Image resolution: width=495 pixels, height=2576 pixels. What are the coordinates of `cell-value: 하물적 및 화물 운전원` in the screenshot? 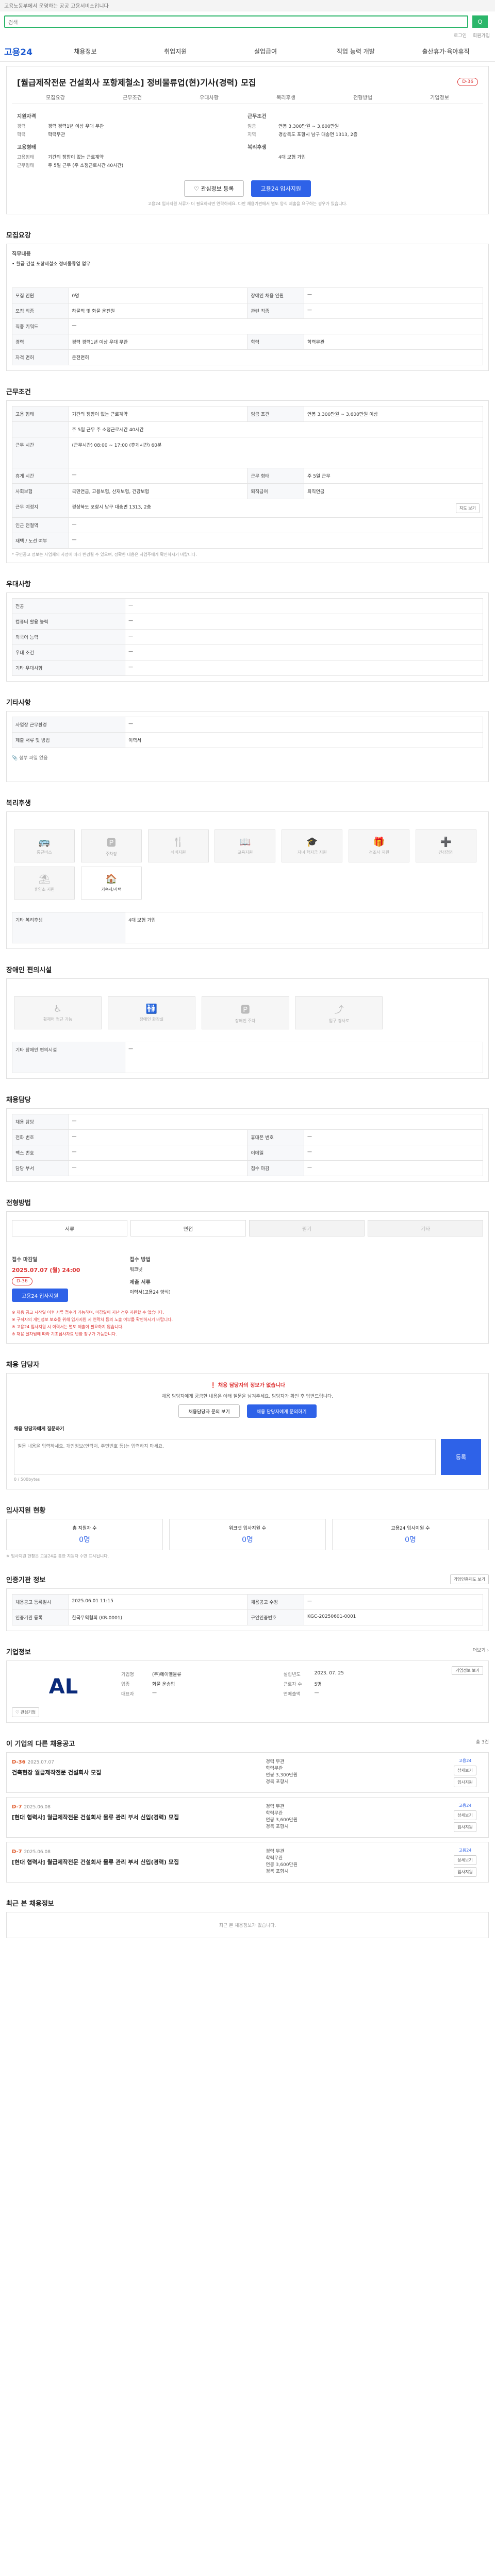 It's located at (158, 311).